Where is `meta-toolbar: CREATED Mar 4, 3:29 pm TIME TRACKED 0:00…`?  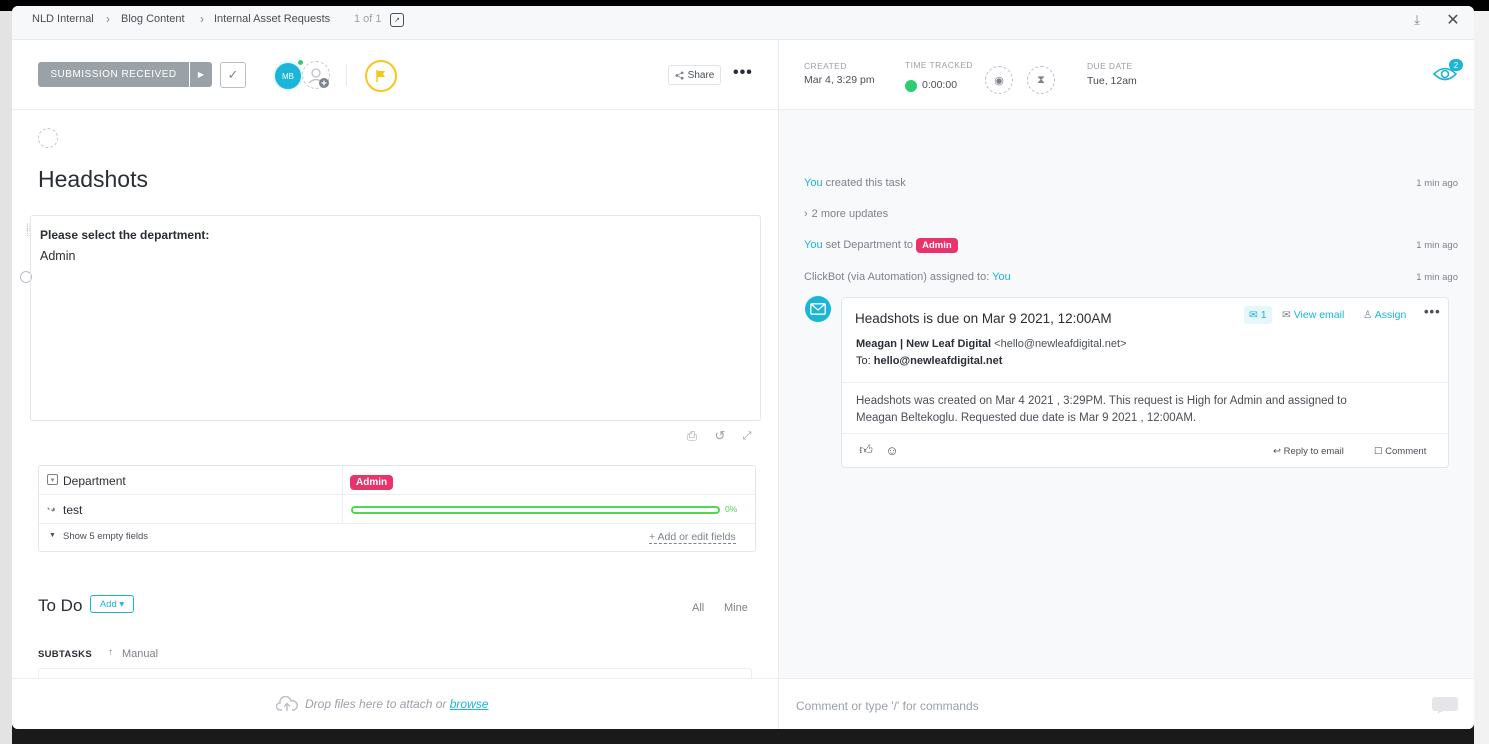 meta-toolbar: CREATED Mar 4, 3:29 pm TIME TRACKED 0:00… is located at coordinates (1126, 75).